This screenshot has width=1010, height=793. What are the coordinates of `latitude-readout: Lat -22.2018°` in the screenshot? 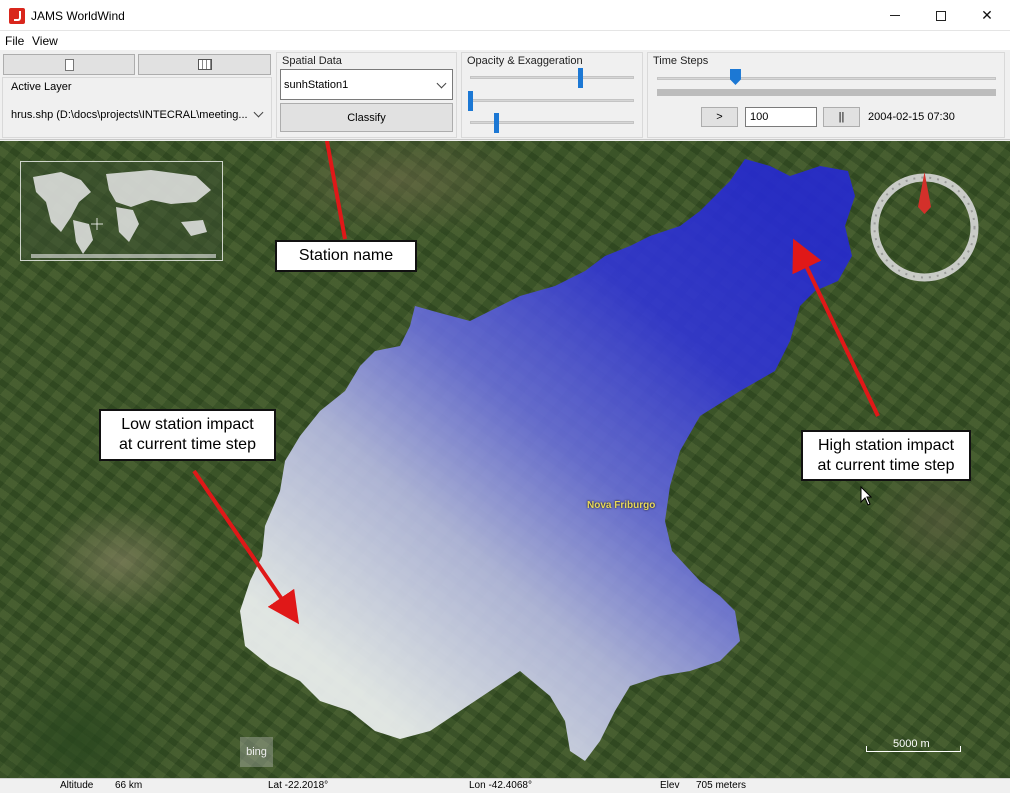 It's located at (298, 785).